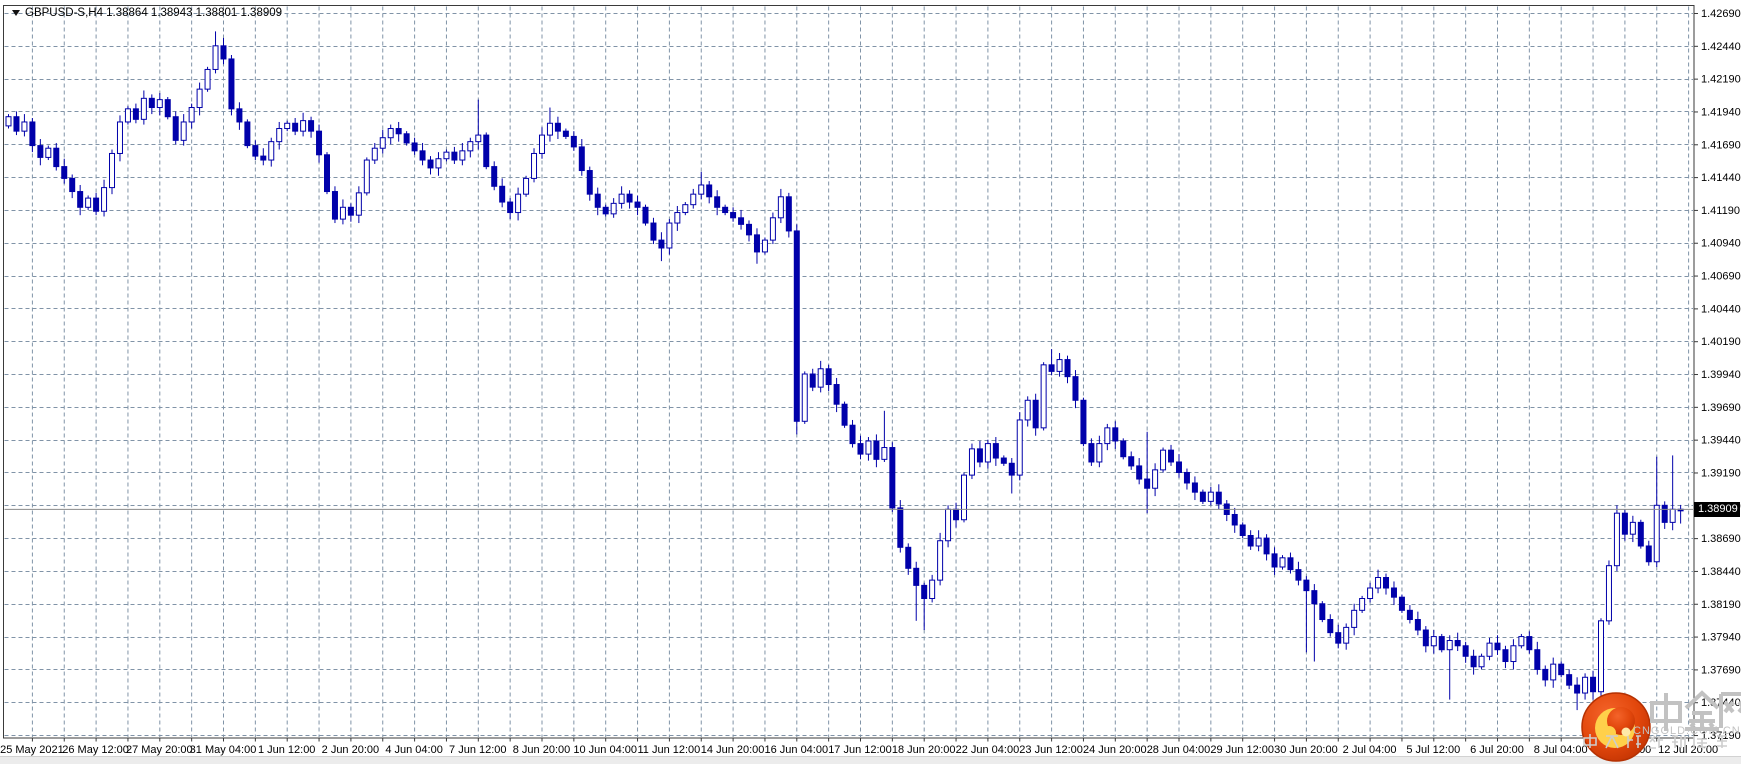  I want to click on time-axis-label: 5 Jul 12:00, so click(1433, 750).